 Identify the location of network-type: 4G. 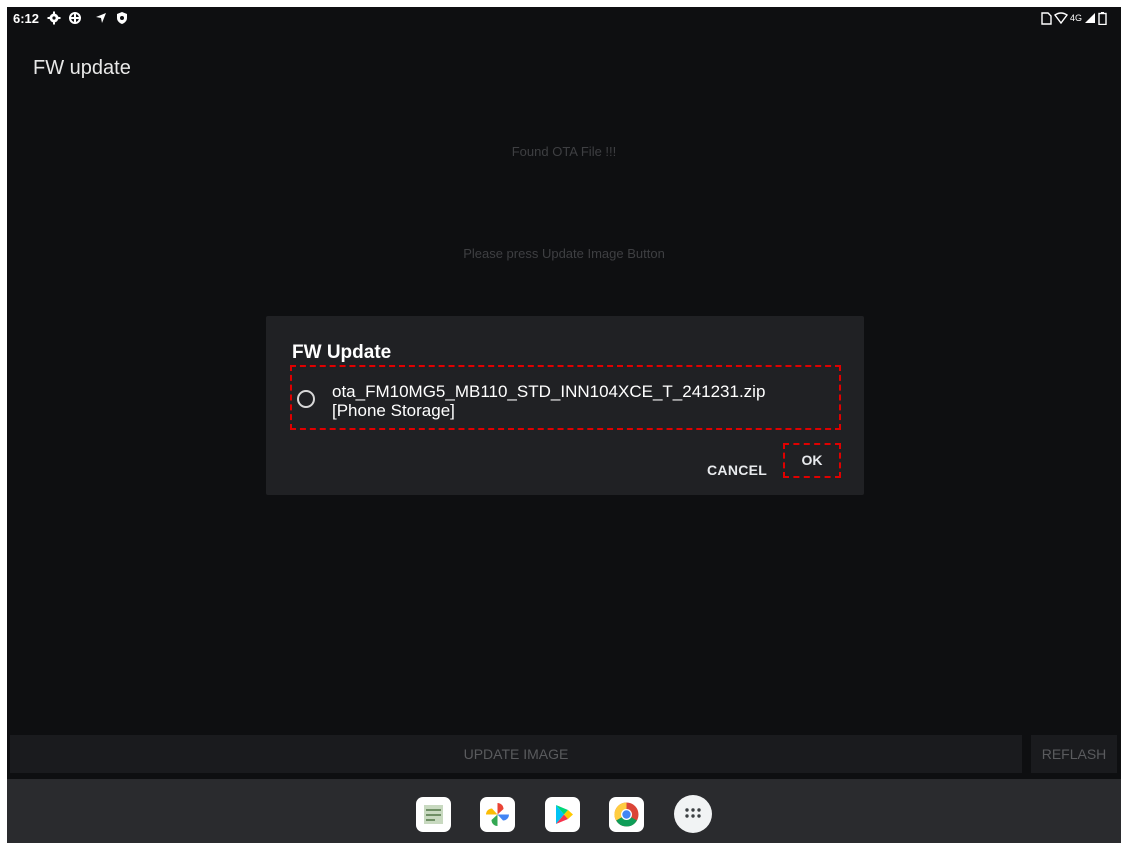
(1075, 18).